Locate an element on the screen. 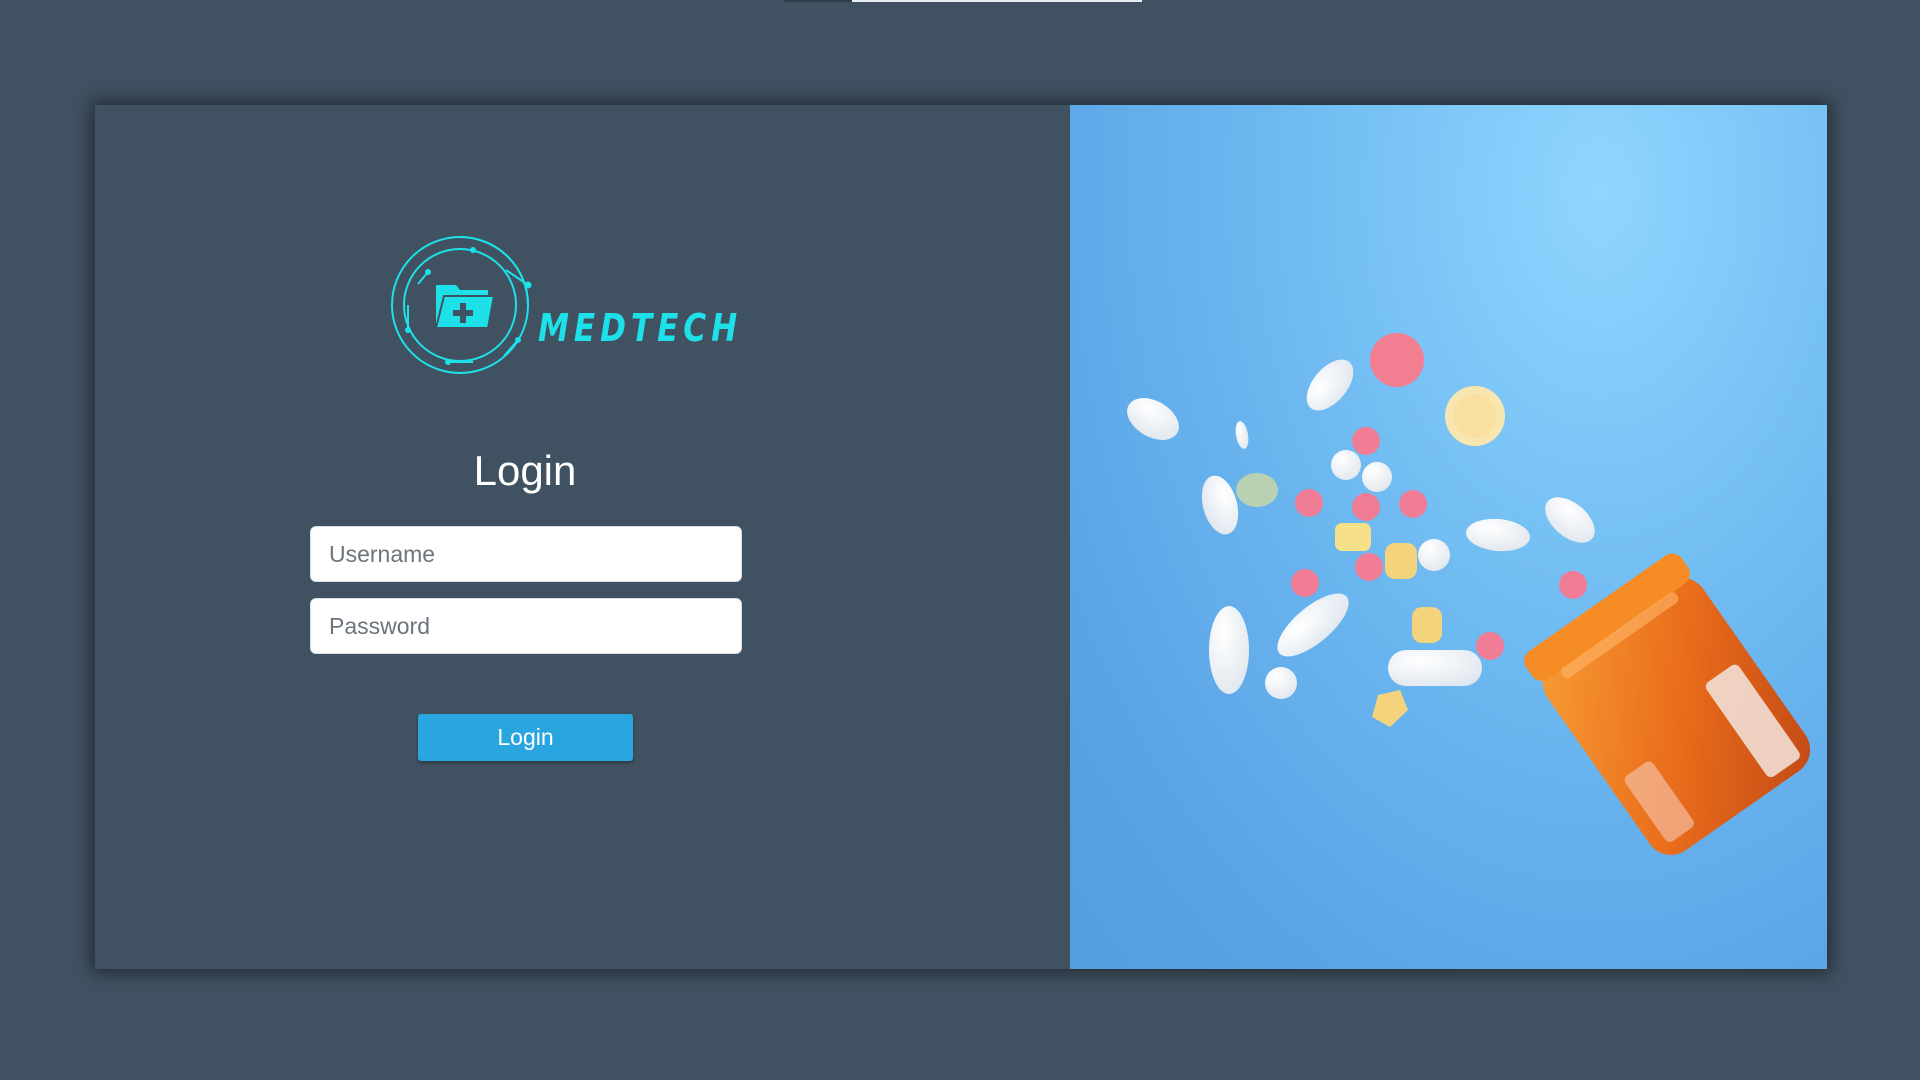 The image size is (1920, 1080). top-strip-dark is located at coordinates (818, 1).